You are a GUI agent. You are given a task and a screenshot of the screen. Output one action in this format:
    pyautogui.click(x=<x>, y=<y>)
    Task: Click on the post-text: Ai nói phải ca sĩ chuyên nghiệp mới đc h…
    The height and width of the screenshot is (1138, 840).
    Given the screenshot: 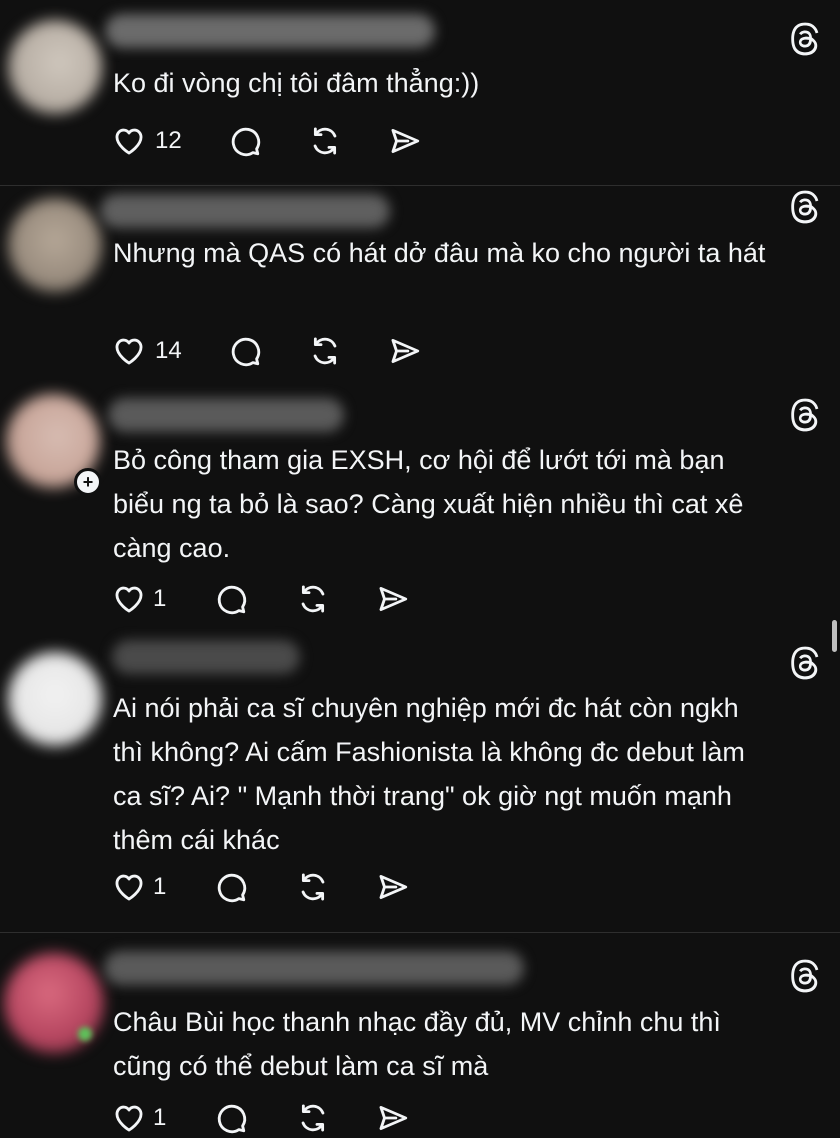 What is the action you would take?
    pyautogui.click(x=429, y=774)
    